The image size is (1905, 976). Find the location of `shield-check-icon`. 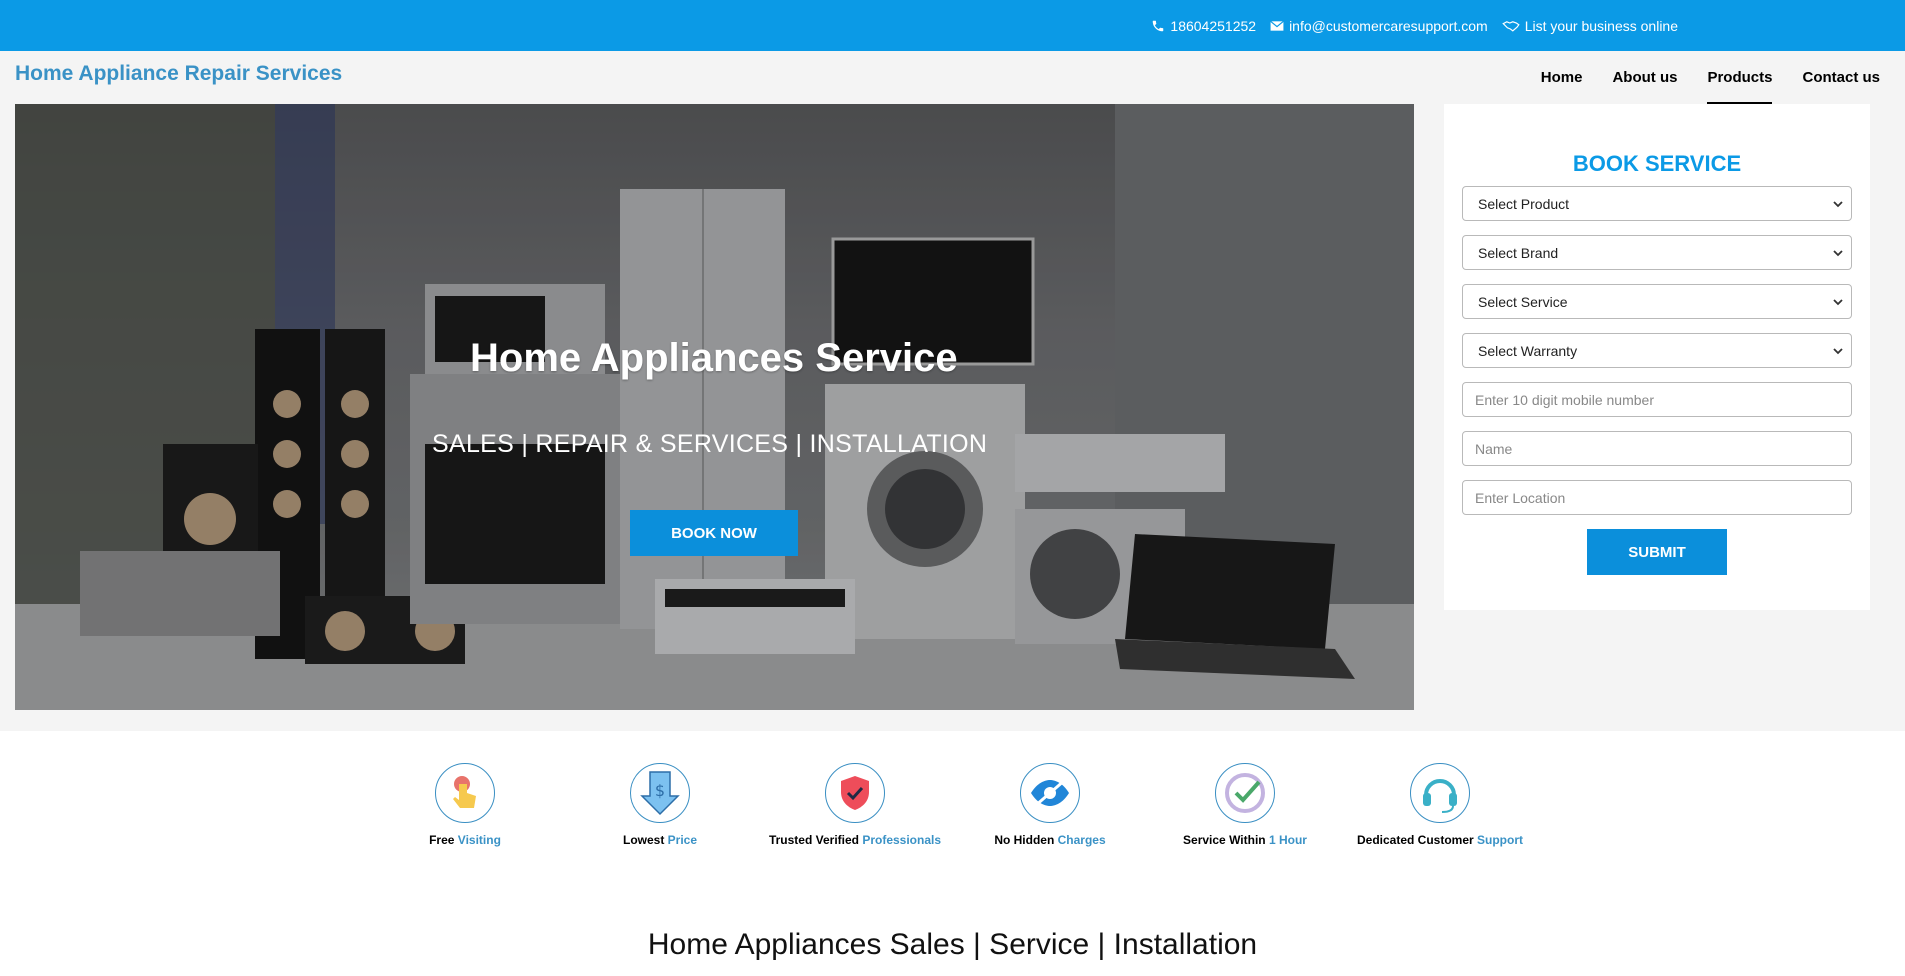

shield-check-icon is located at coordinates (855, 793).